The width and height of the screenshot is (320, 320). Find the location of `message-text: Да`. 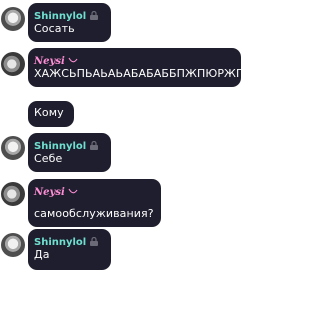

message-text: Да is located at coordinates (42, 254).